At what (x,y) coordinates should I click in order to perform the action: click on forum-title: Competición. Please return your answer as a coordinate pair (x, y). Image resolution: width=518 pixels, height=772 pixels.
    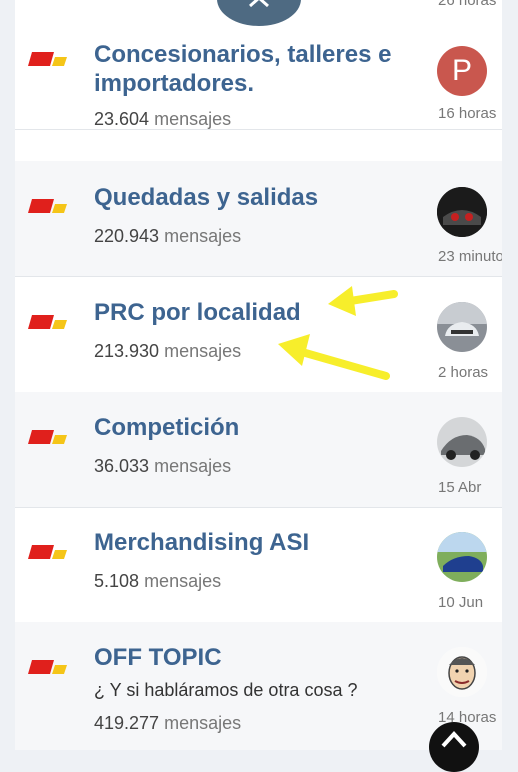
    Looking at the image, I should click on (254, 427).